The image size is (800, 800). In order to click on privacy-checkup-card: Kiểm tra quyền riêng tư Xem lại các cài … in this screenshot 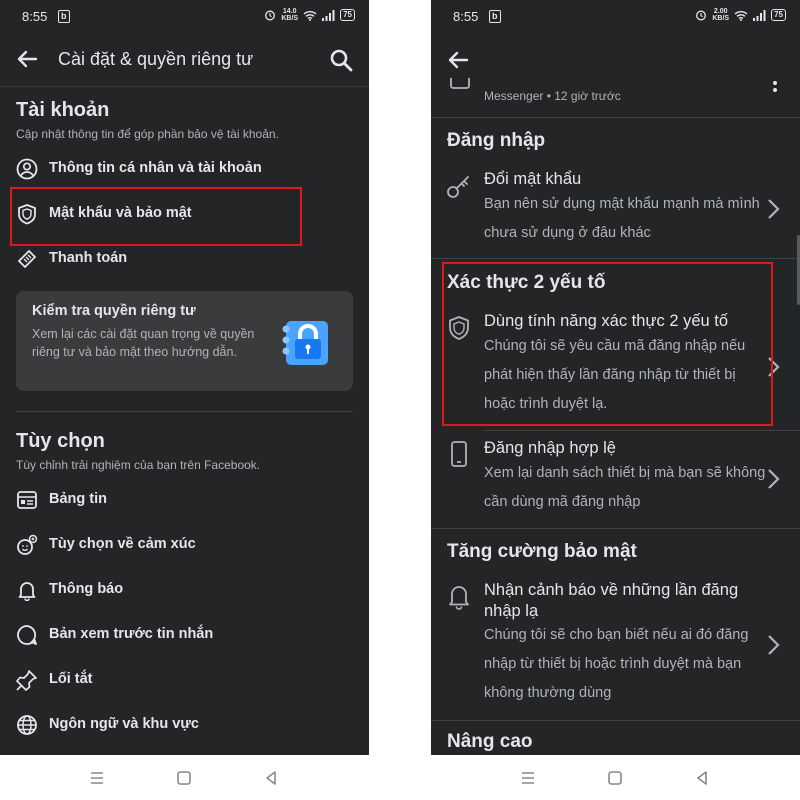, I will do `click(184, 341)`.